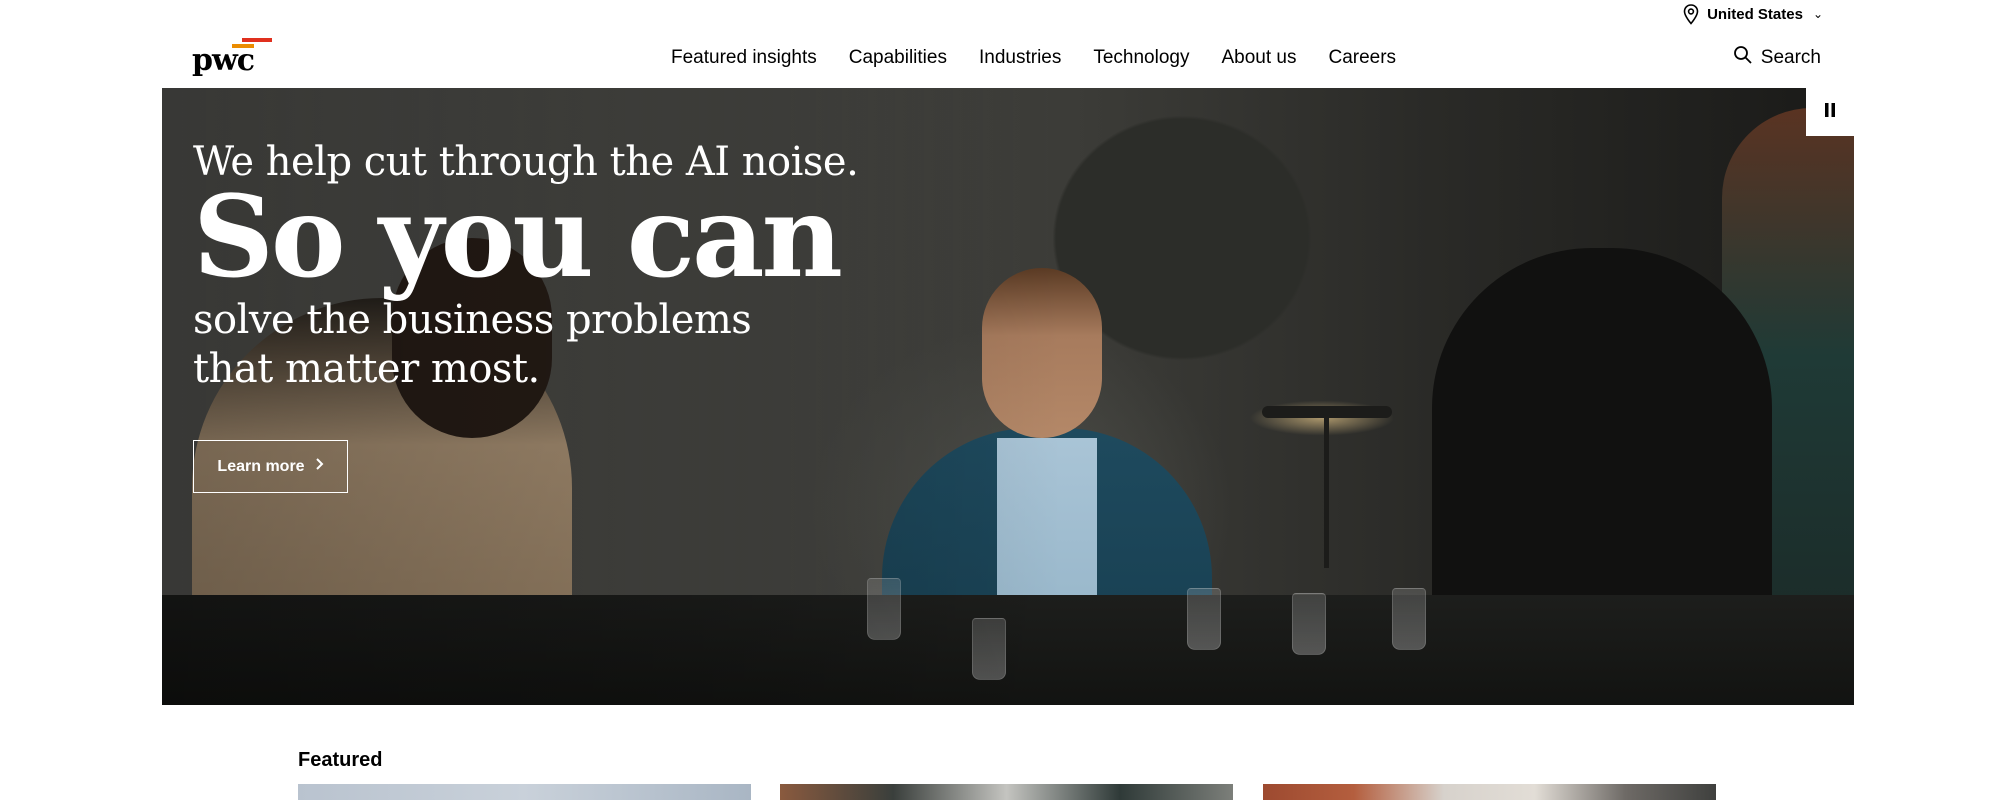 This screenshot has width=2000, height=800. Describe the element at coordinates (1326, 493) in the screenshot. I see `lamp-pole` at that location.